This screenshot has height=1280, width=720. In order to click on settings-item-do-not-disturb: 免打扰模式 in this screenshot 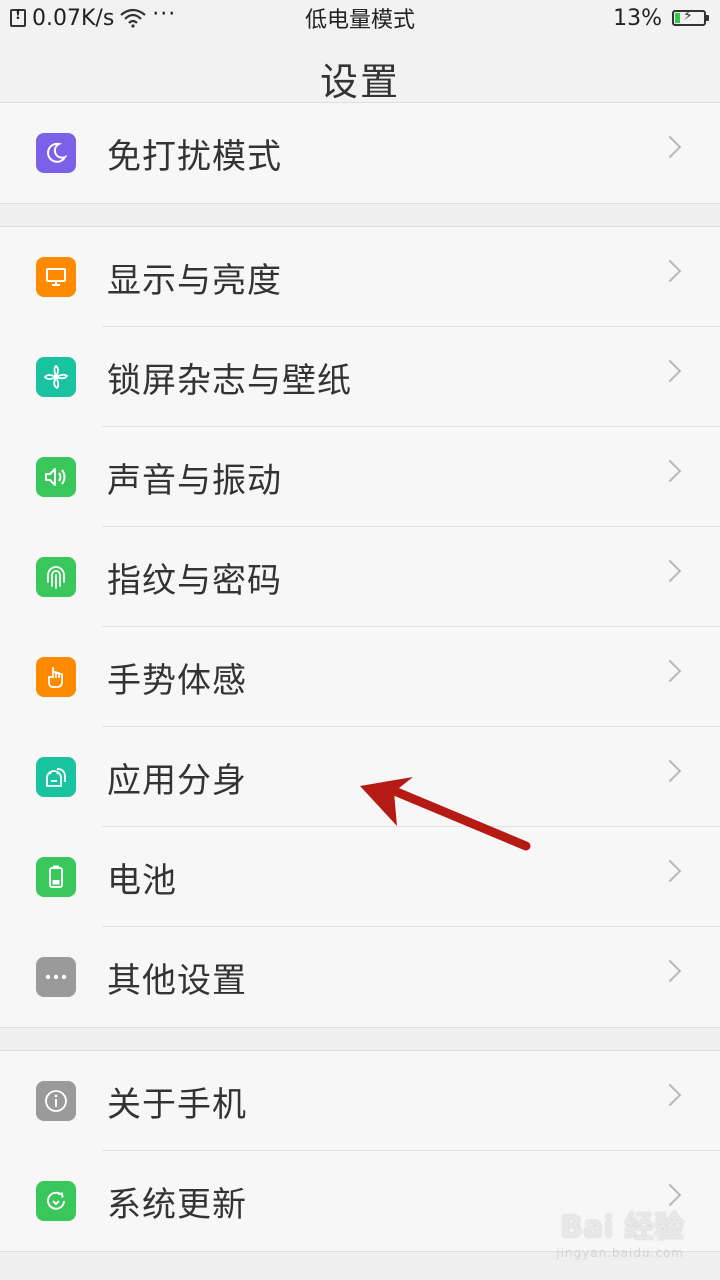, I will do `click(360, 153)`.